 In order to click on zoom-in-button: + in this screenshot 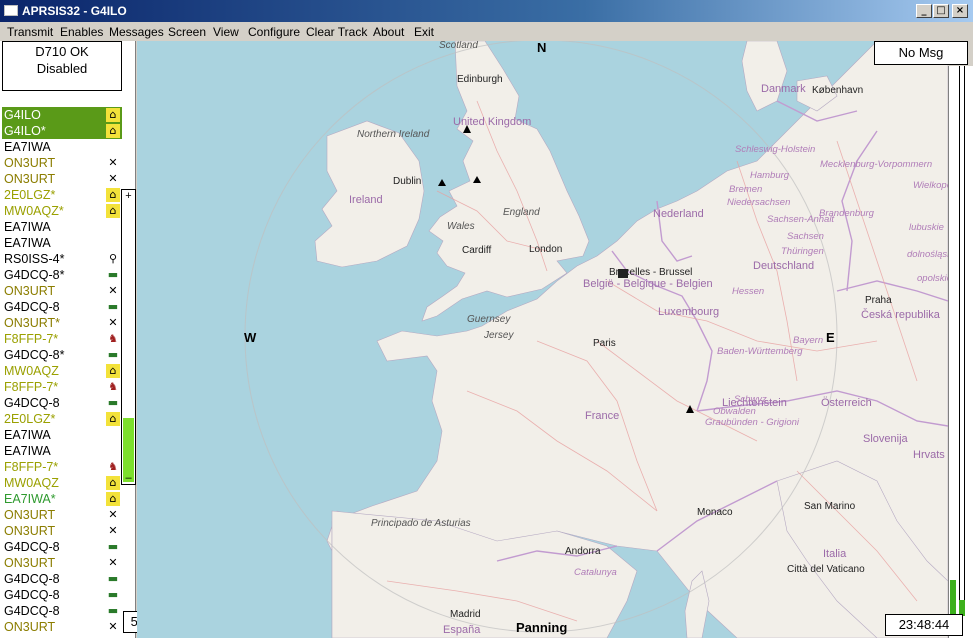, I will do `click(128, 196)`.